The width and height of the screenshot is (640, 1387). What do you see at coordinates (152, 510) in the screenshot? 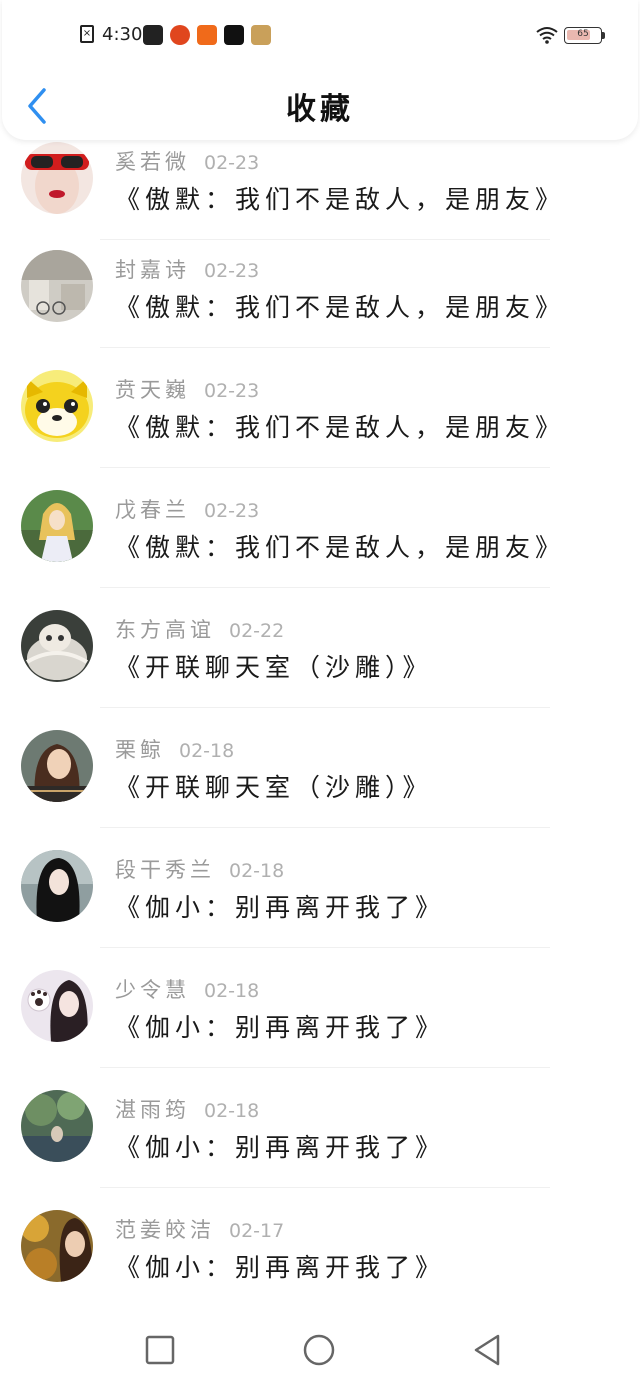
I see `user-name: 戊春兰` at bounding box center [152, 510].